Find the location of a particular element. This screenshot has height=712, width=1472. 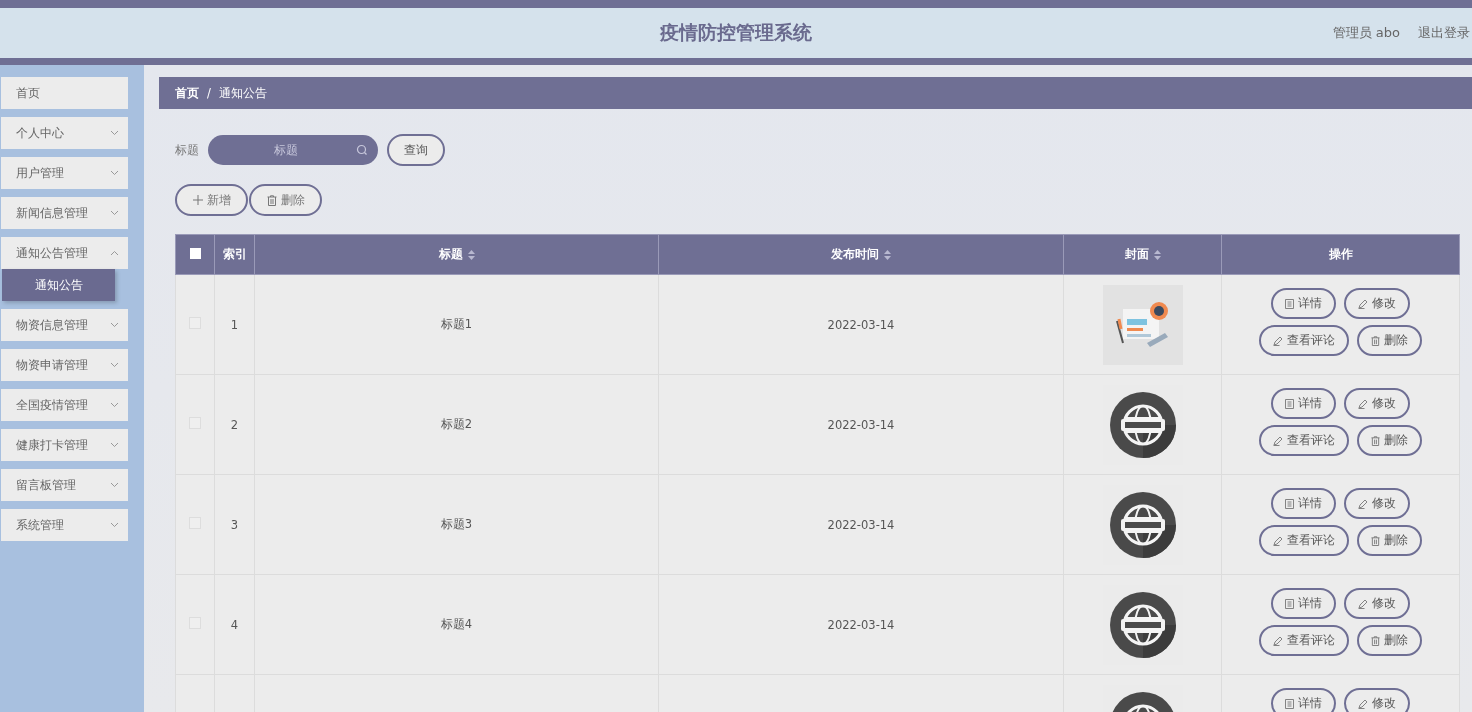

menu-label: 物资信息管理 is located at coordinates (52, 325).